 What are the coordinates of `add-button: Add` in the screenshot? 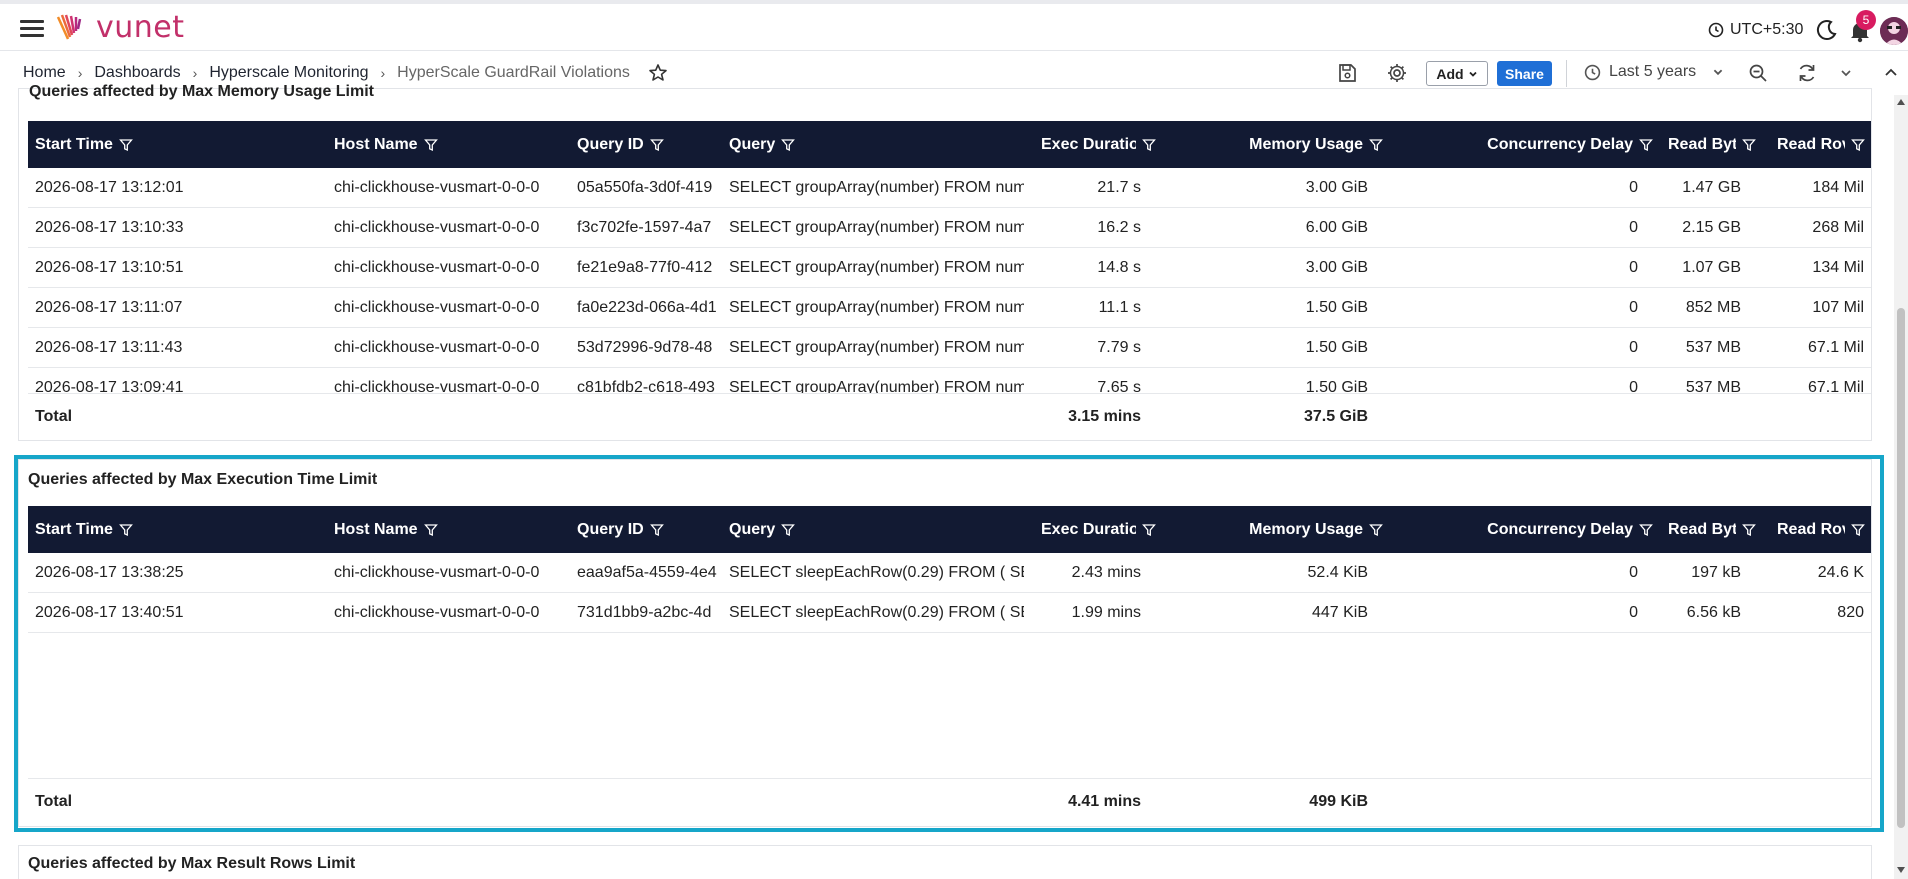 It's located at (1457, 73).